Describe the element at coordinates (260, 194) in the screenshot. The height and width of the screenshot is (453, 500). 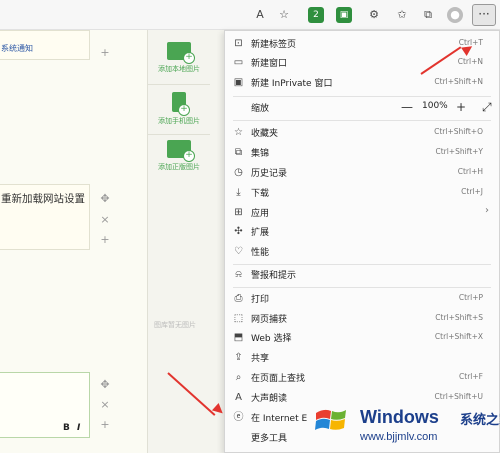
I see `menu-label: 下载` at that location.